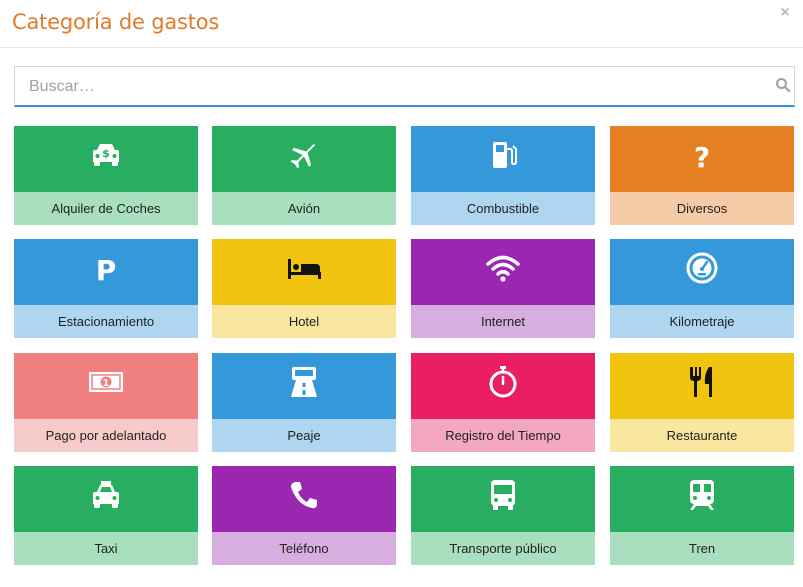  Describe the element at coordinates (304, 208) in the screenshot. I see `category-label: Avión` at that location.